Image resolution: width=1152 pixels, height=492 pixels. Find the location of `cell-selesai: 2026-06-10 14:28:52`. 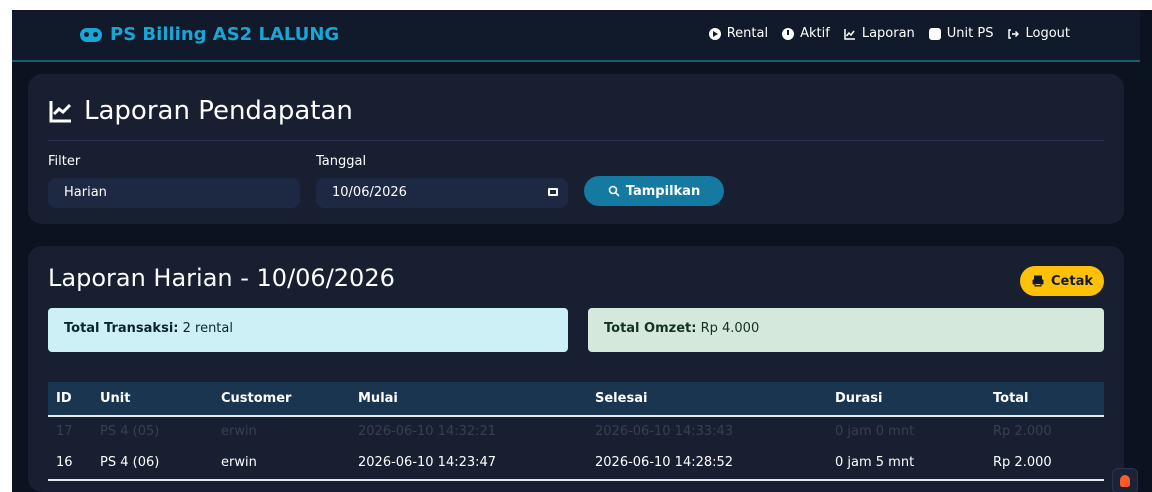

cell-selesai: 2026-06-10 14:28:52 is located at coordinates (707, 463).